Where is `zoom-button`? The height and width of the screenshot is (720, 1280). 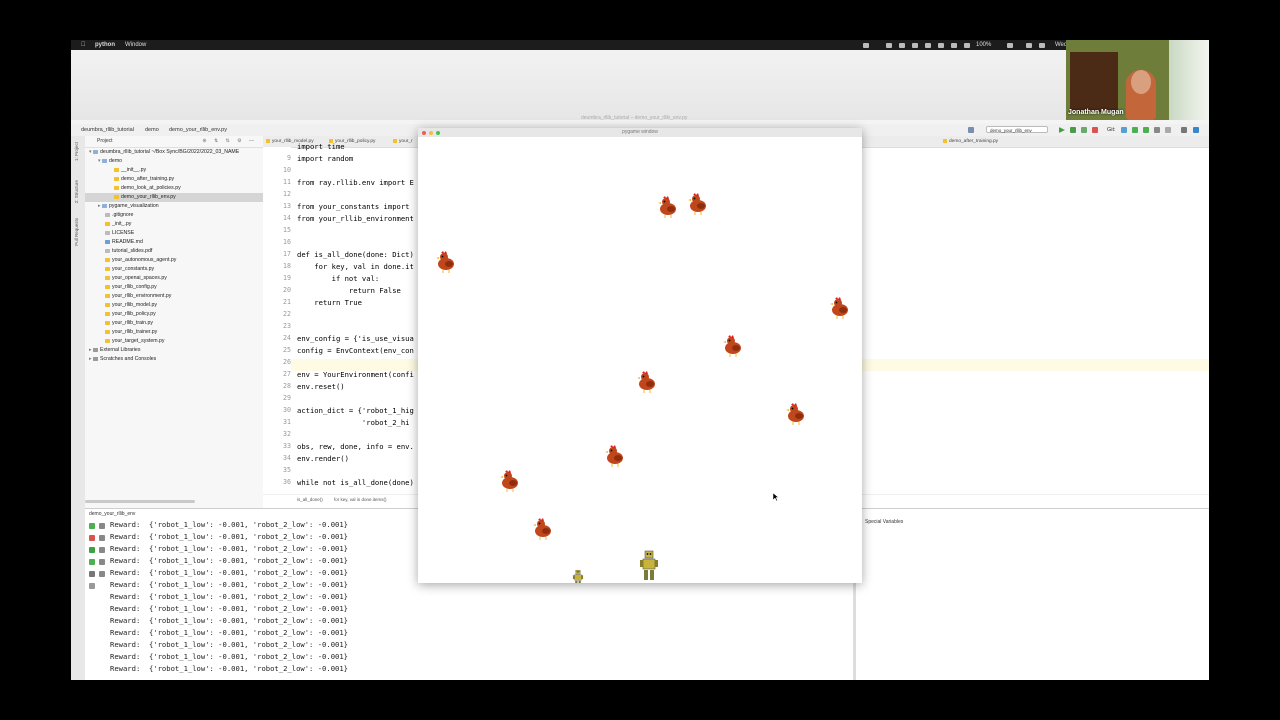
zoom-button is located at coordinates (438, 132).